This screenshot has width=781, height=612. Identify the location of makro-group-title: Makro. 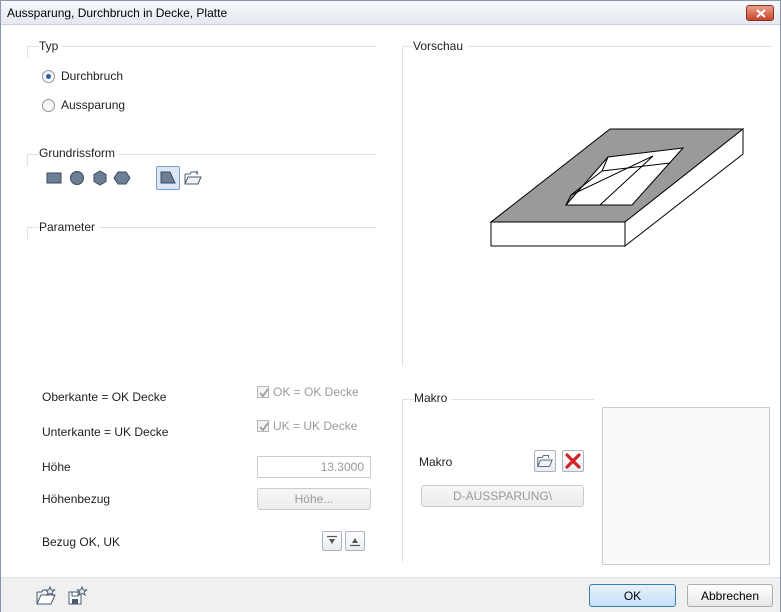
(433, 398).